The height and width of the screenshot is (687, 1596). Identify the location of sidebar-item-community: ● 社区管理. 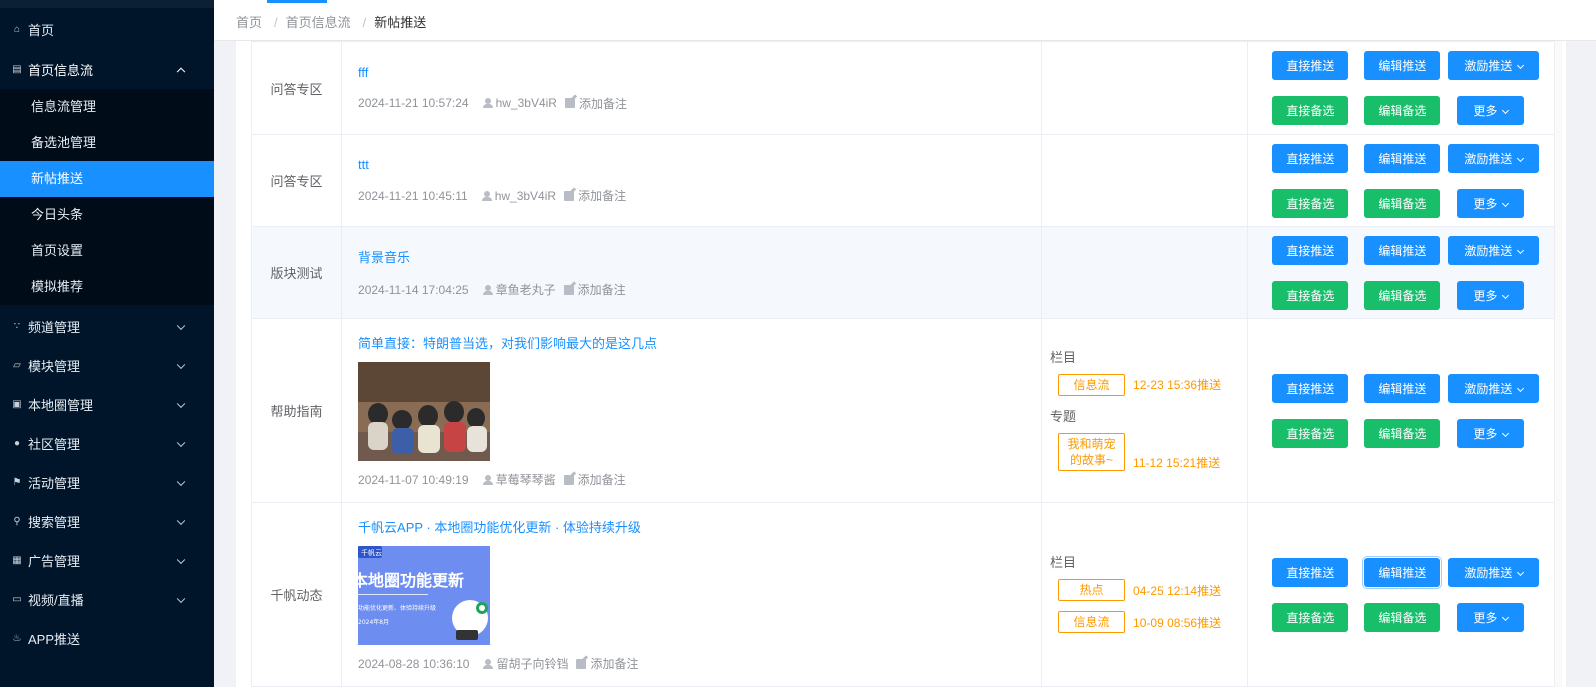
(107, 443).